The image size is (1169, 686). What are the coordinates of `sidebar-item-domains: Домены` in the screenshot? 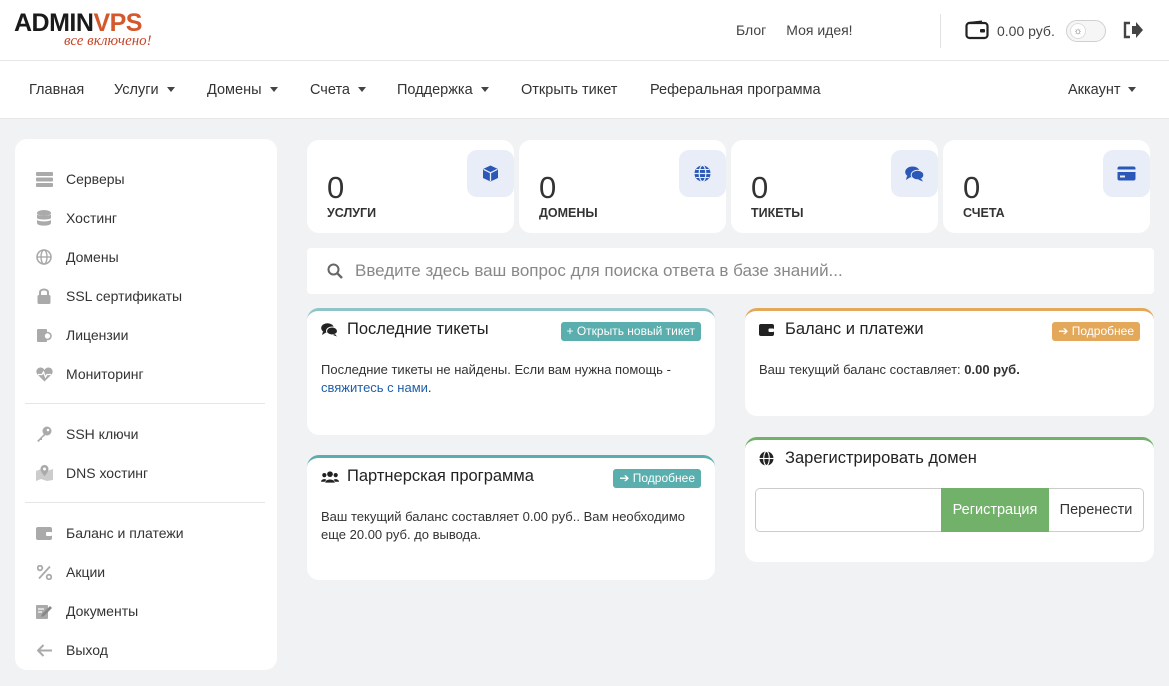 It's located at (77, 257).